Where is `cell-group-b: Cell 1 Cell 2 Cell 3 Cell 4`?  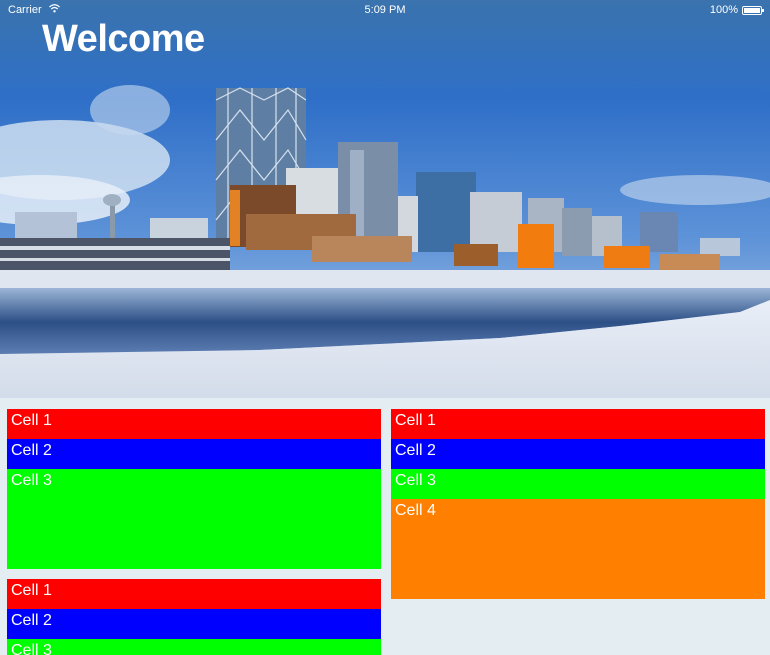
cell-group-b: Cell 1 Cell 2 Cell 3 Cell 4 is located at coordinates (578, 504).